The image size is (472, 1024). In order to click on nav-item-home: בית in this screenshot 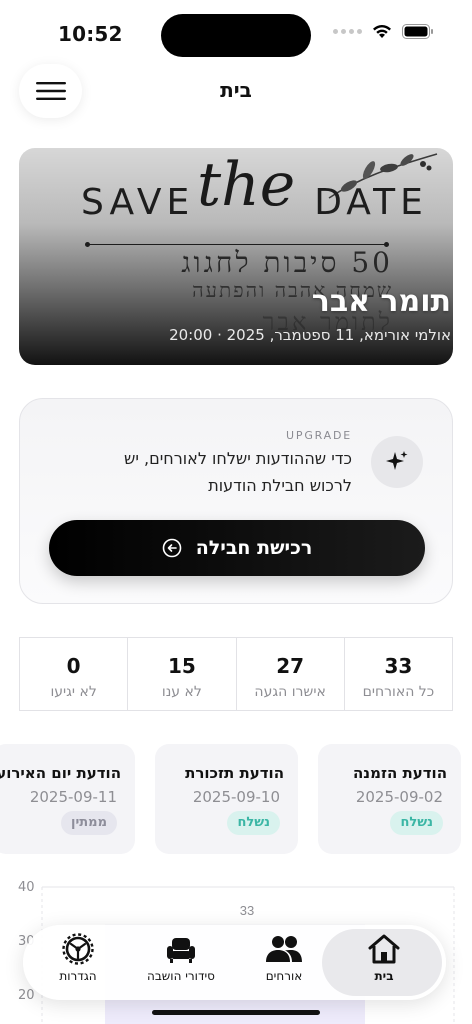, I will do `click(384, 958)`.